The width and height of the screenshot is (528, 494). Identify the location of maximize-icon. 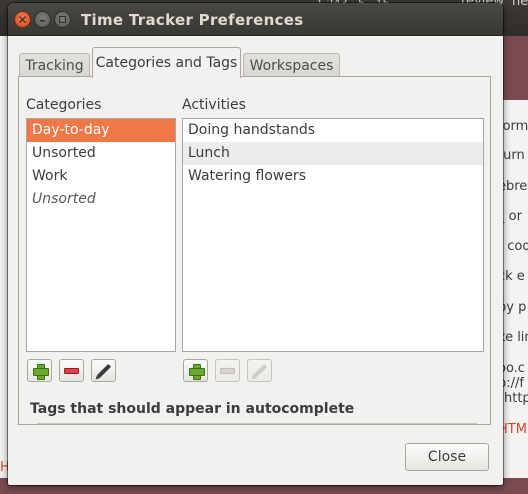
(62, 19).